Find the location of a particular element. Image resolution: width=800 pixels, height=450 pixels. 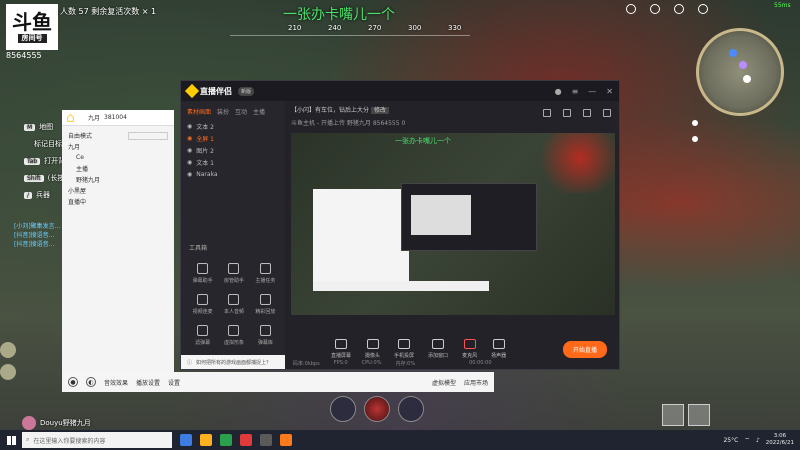

share-icon is located at coordinates (567, 113).